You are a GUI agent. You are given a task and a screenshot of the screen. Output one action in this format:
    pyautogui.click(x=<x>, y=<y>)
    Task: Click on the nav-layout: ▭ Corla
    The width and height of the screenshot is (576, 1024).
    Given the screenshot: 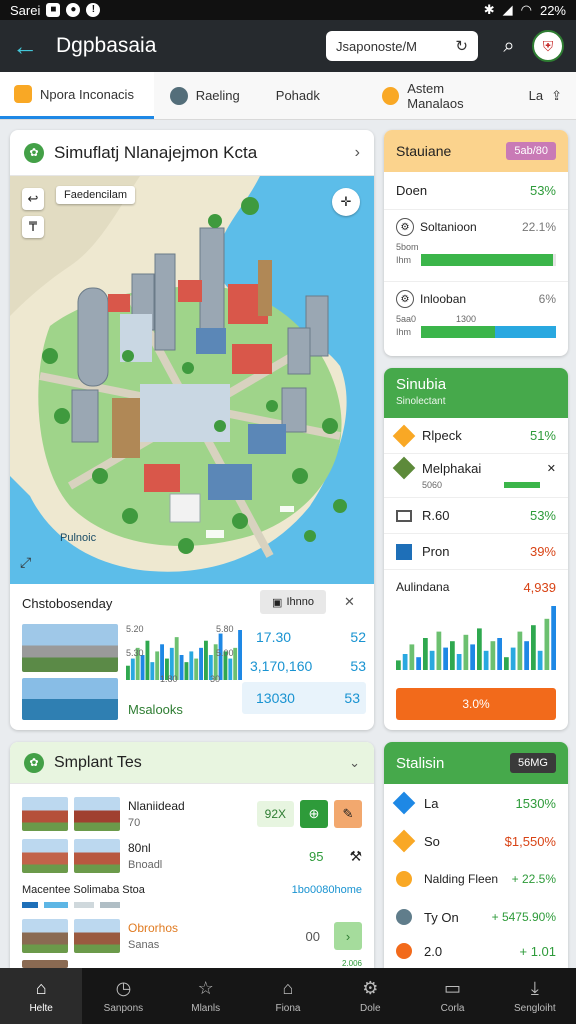 What is the action you would take?
    pyautogui.click(x=452, y=996)
    